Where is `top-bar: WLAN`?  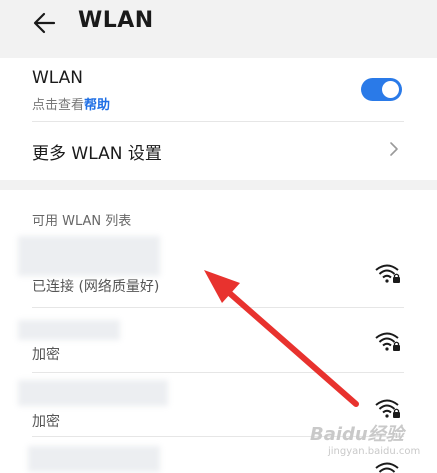
top-bar: WLAN is located at coordinates (218, 25).